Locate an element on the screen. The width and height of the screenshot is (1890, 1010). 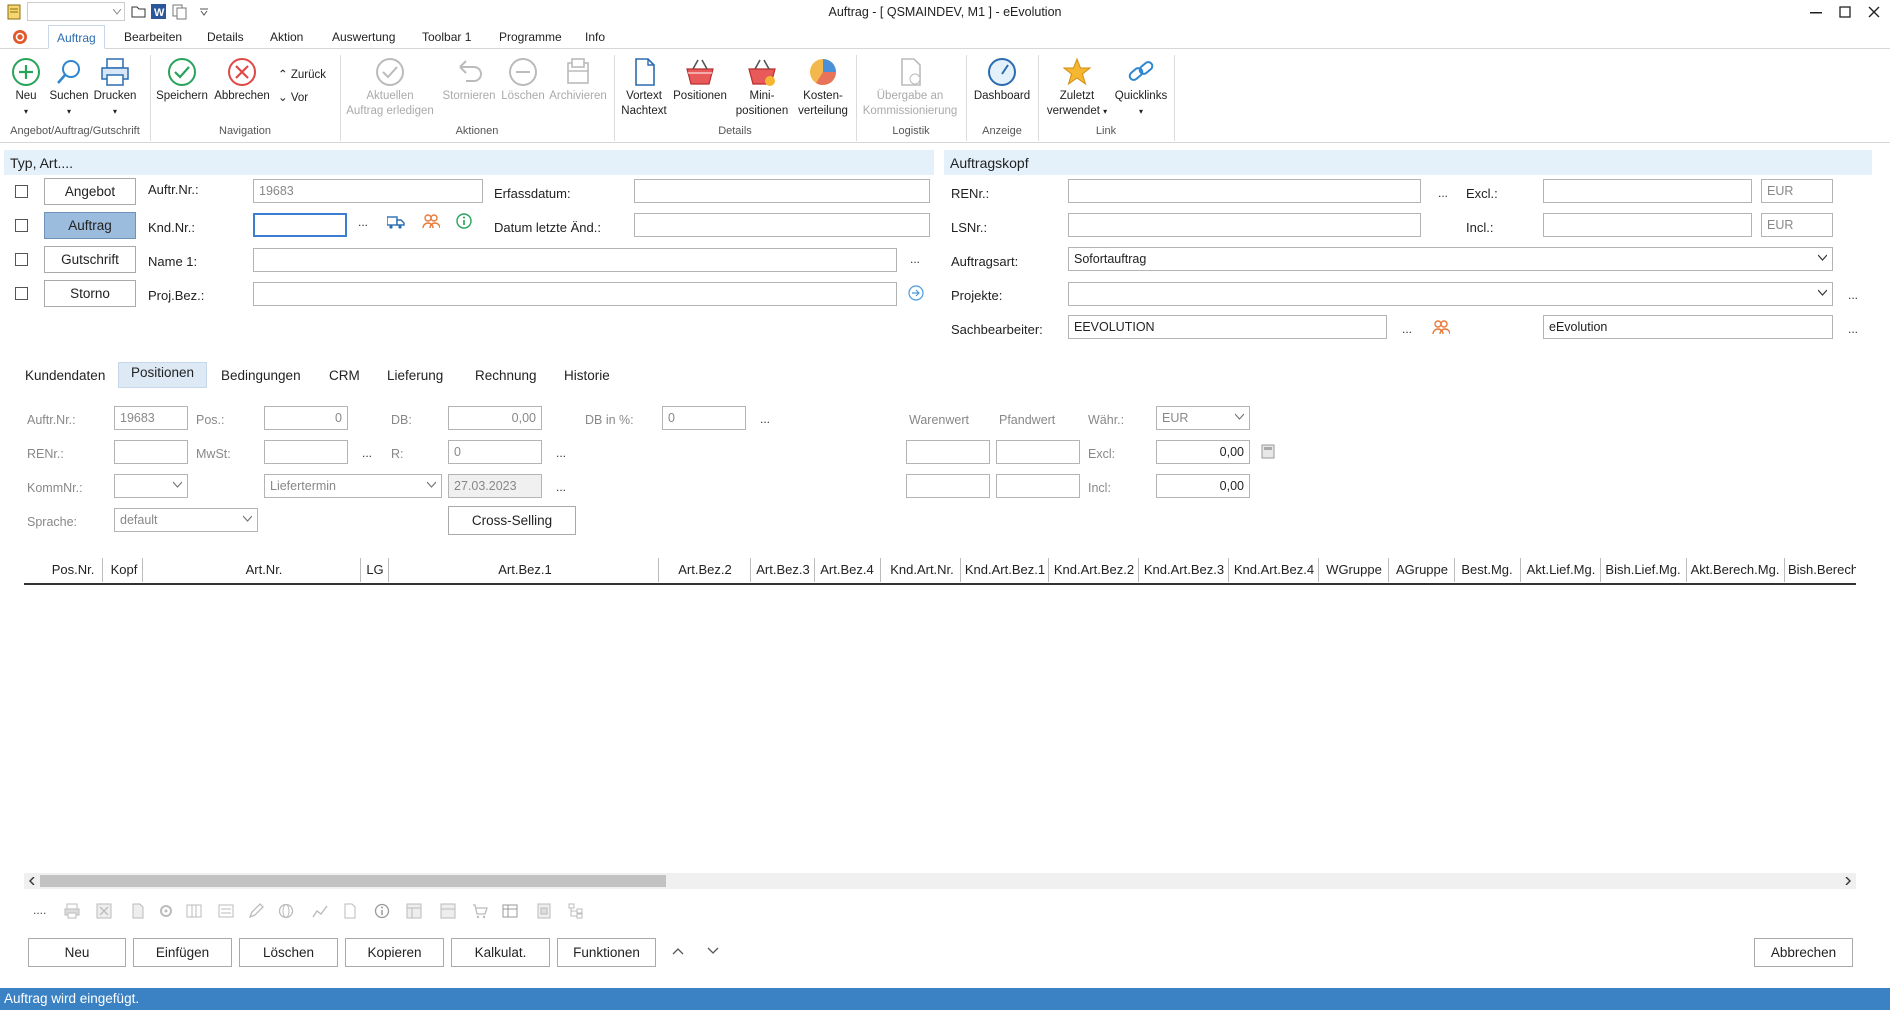
pos-field: 0 is located at coordinates (306, 418).